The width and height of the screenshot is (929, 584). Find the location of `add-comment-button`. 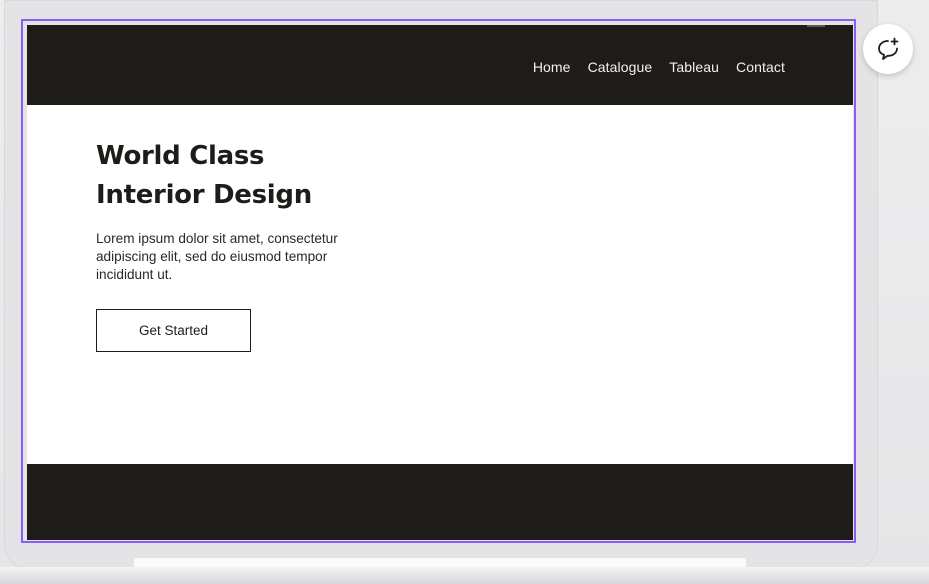

add-comment-button is located at coordinates (888, 49).